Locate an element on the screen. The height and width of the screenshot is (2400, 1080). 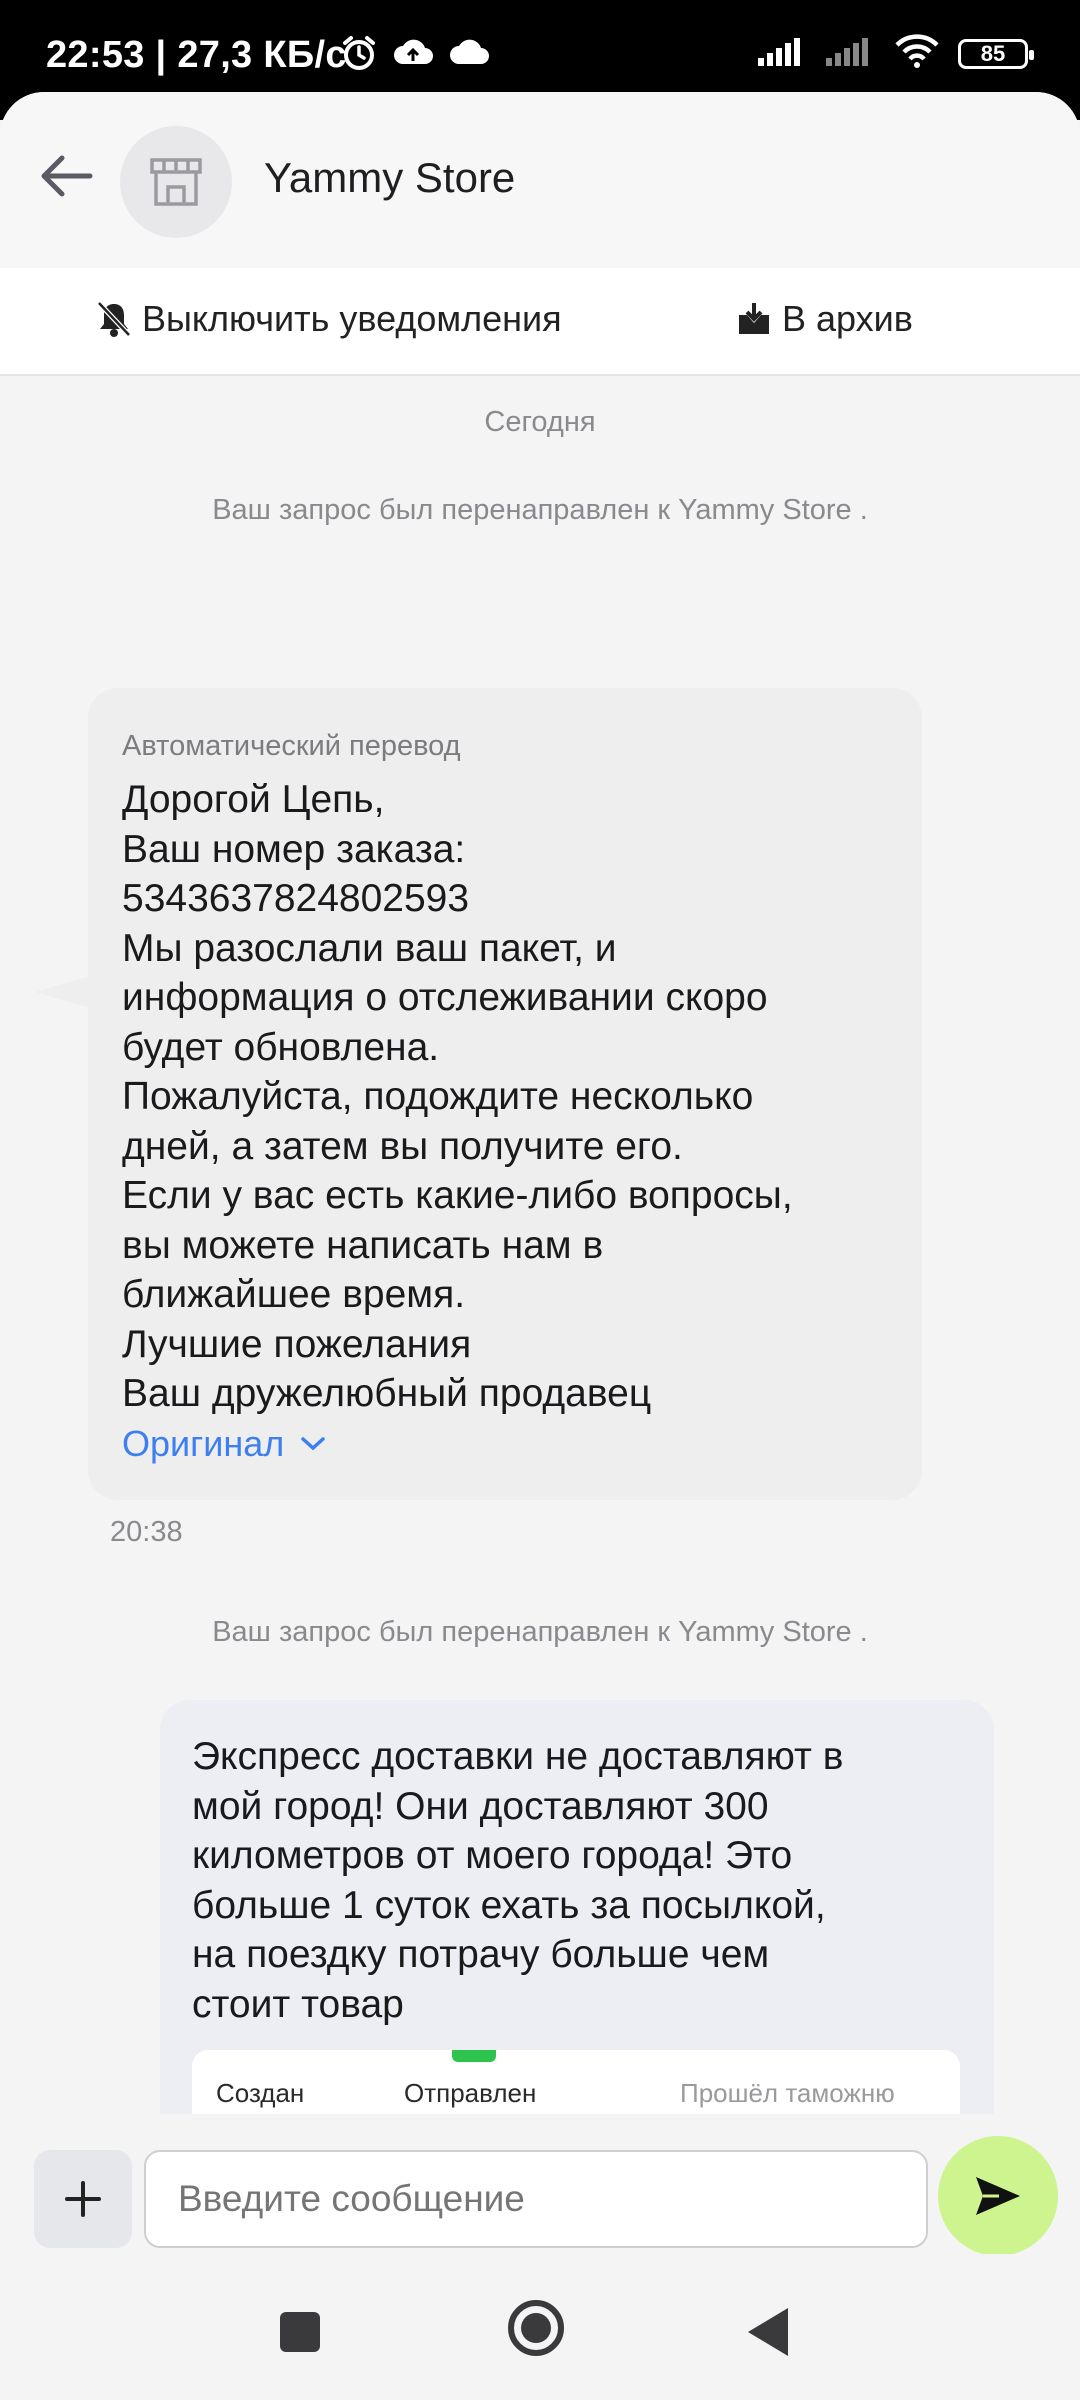
system-navigation-bar is located at coordinates (540, 2327).